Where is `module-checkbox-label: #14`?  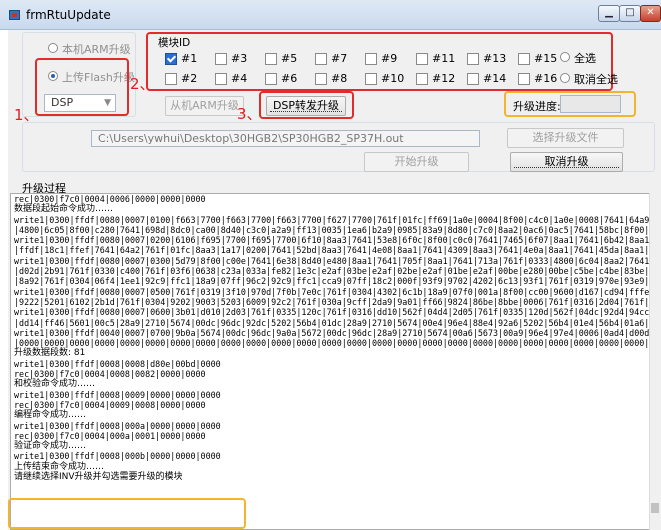 module-checkbox-label: #14 is located at coordinates (495, 78).